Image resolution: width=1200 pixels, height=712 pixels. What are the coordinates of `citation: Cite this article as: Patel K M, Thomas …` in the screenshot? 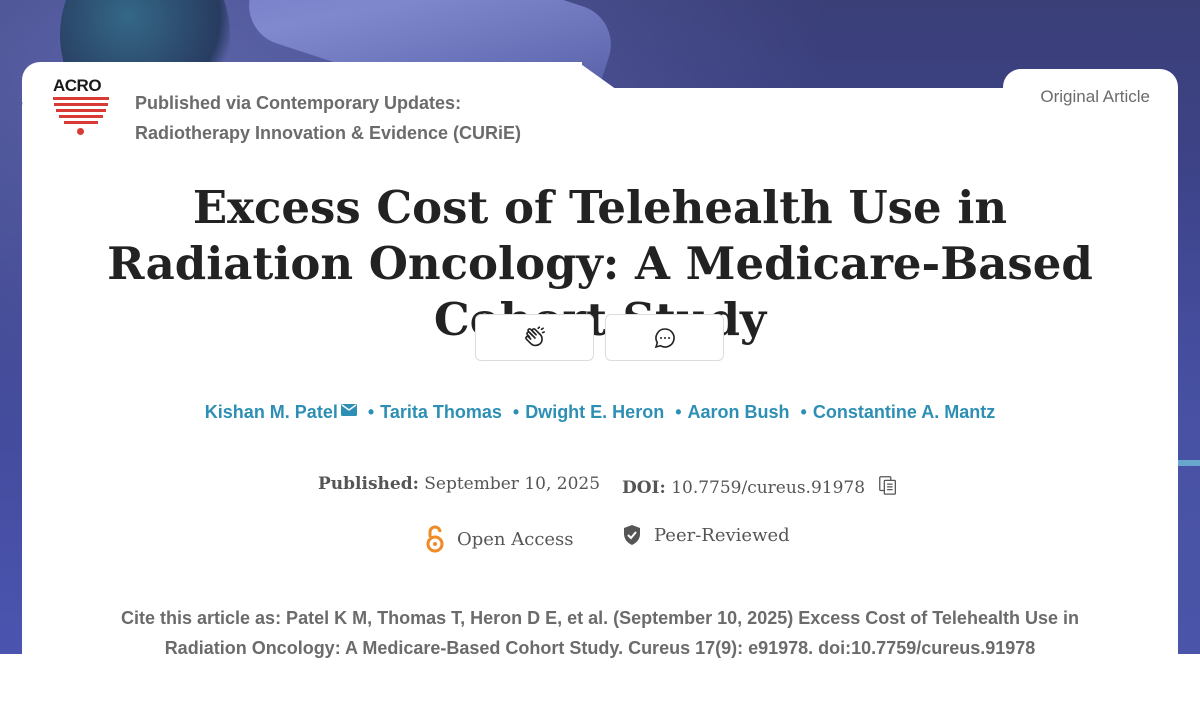 It's located at (600, 633).